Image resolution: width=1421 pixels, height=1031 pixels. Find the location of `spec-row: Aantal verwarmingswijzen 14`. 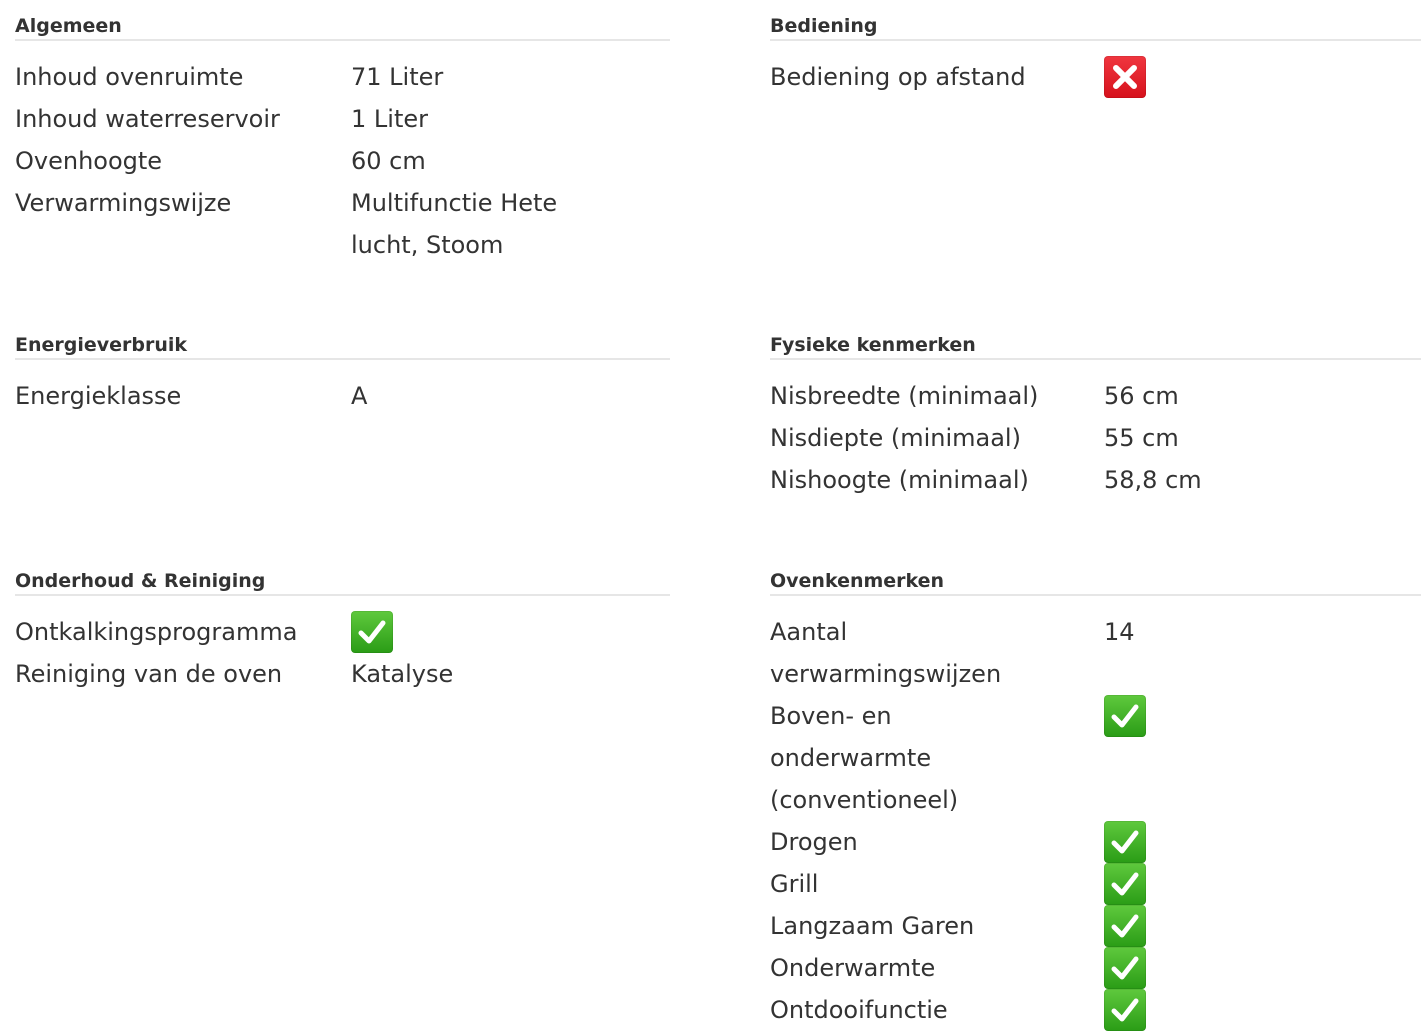

spec-row: Aantal verwarmingswijzen 14 is located at coordinates (1095, 653).